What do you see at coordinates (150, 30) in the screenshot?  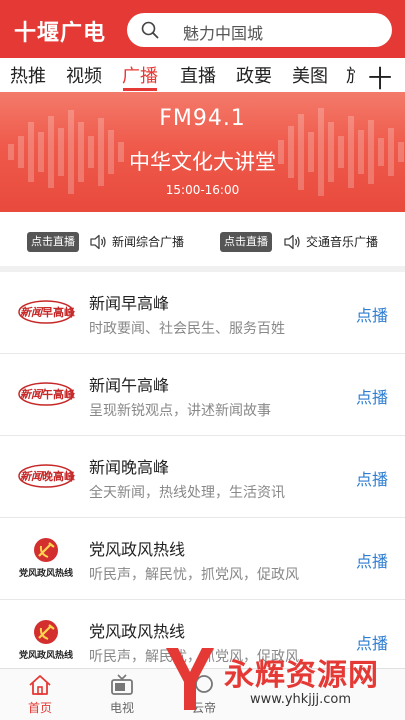 I see `search-icon` at bounding box center [150, 30].